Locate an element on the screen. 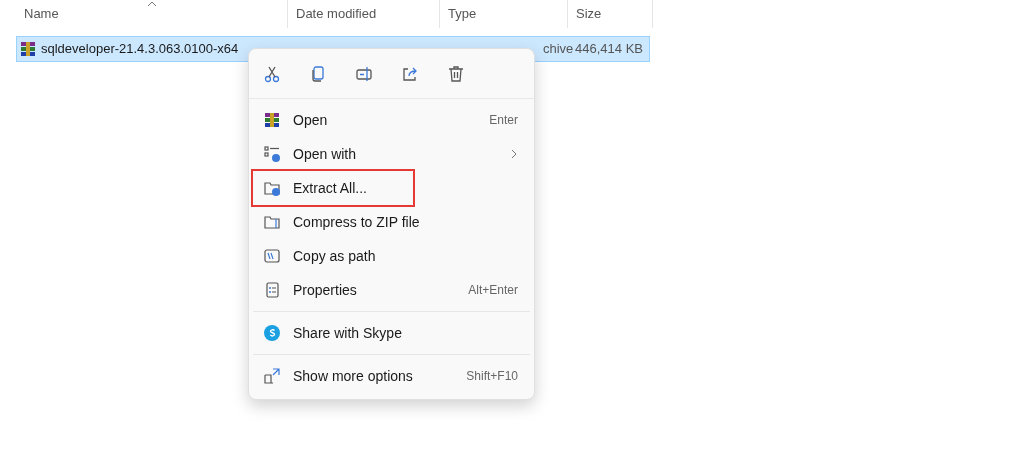 The width and height of the screenshot is (1024, 459). skype-icon is located at coordinates (272, 333).